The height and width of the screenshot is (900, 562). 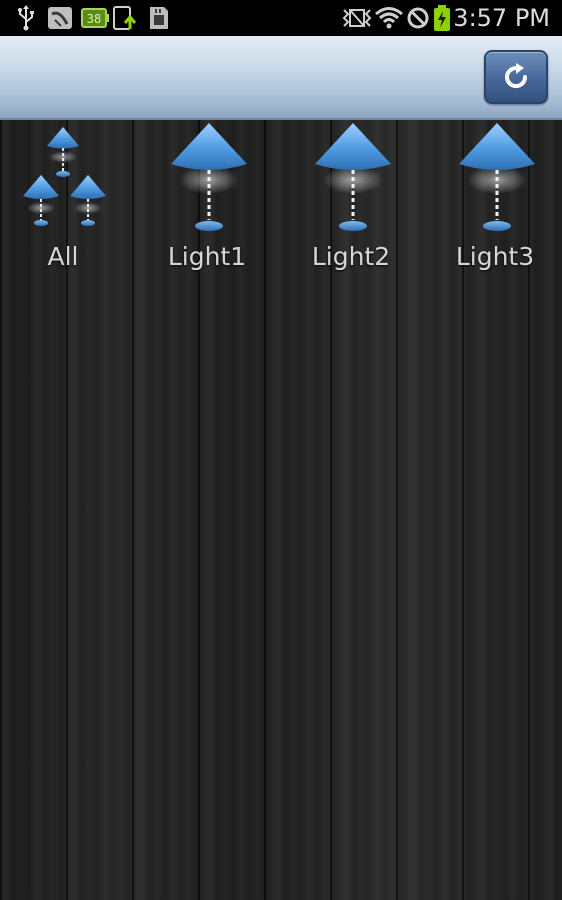 What do you see at coordinates (501, 18) in the screenshot?
I see `status-time: 3:57 PM` at bounding box center [501, 18].